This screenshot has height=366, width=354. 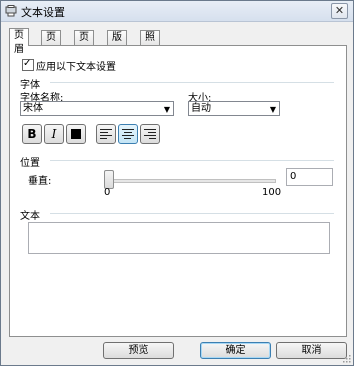 What do you see at coordinates (179, 238) in the screenshot?
I see `text-content-input` at bounding box center [179, 238].